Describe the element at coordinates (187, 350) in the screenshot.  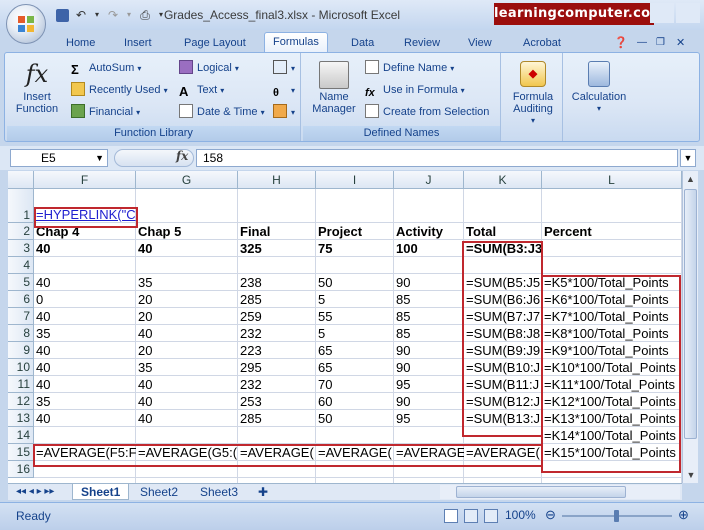
I see `cell-g9: 20` at that location.